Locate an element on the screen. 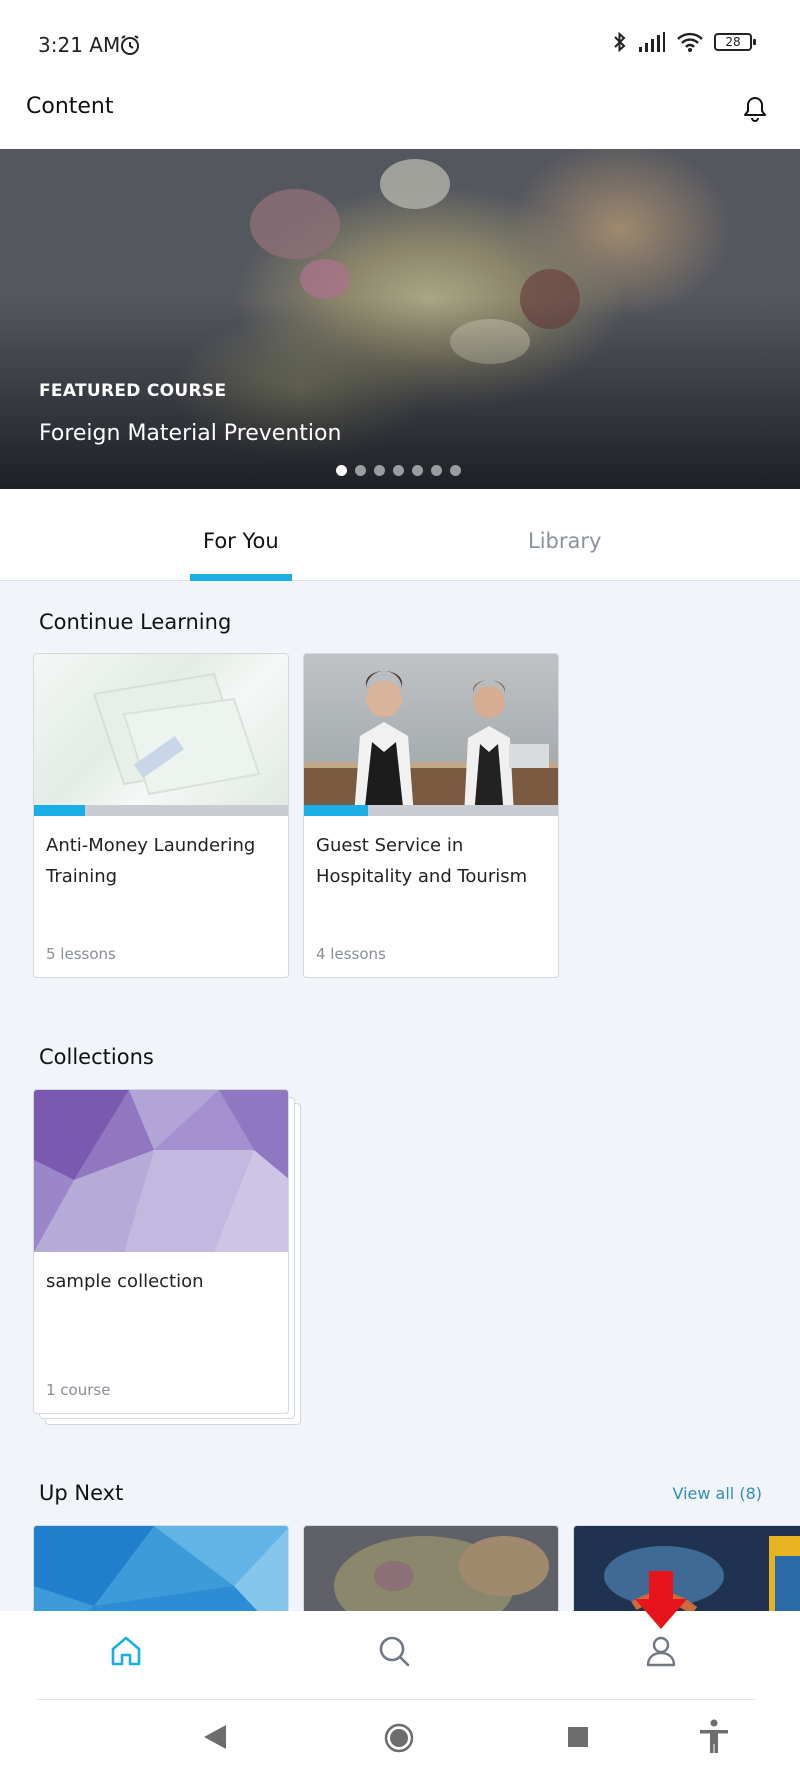  collections-heading: Collections is located at coordinates (96, 1057).